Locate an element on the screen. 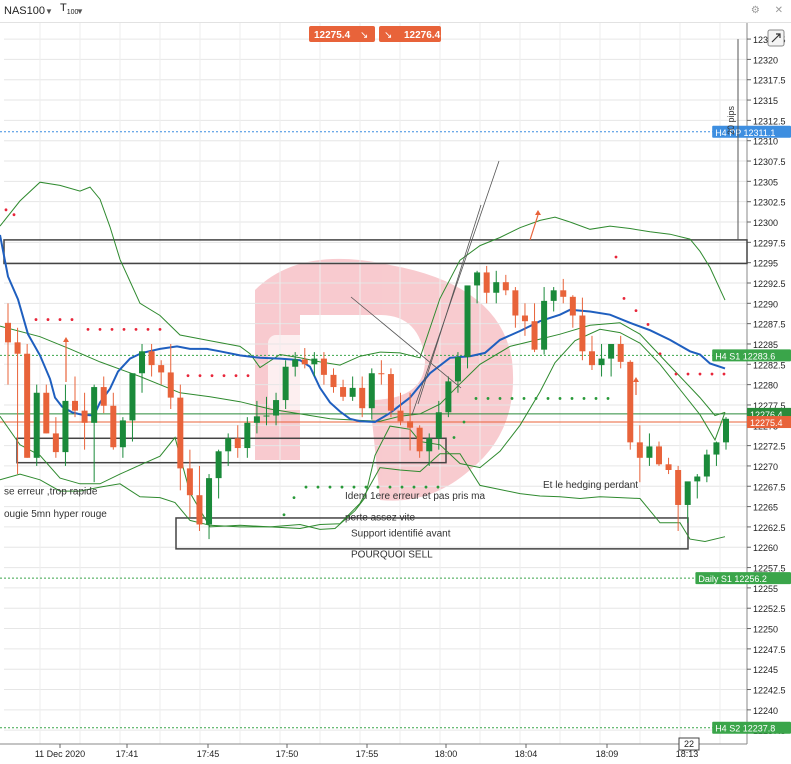 This screenshot has height=764, width=791. timeframe-dropdown-icon: ▼ is located at coordinates (80, 11).